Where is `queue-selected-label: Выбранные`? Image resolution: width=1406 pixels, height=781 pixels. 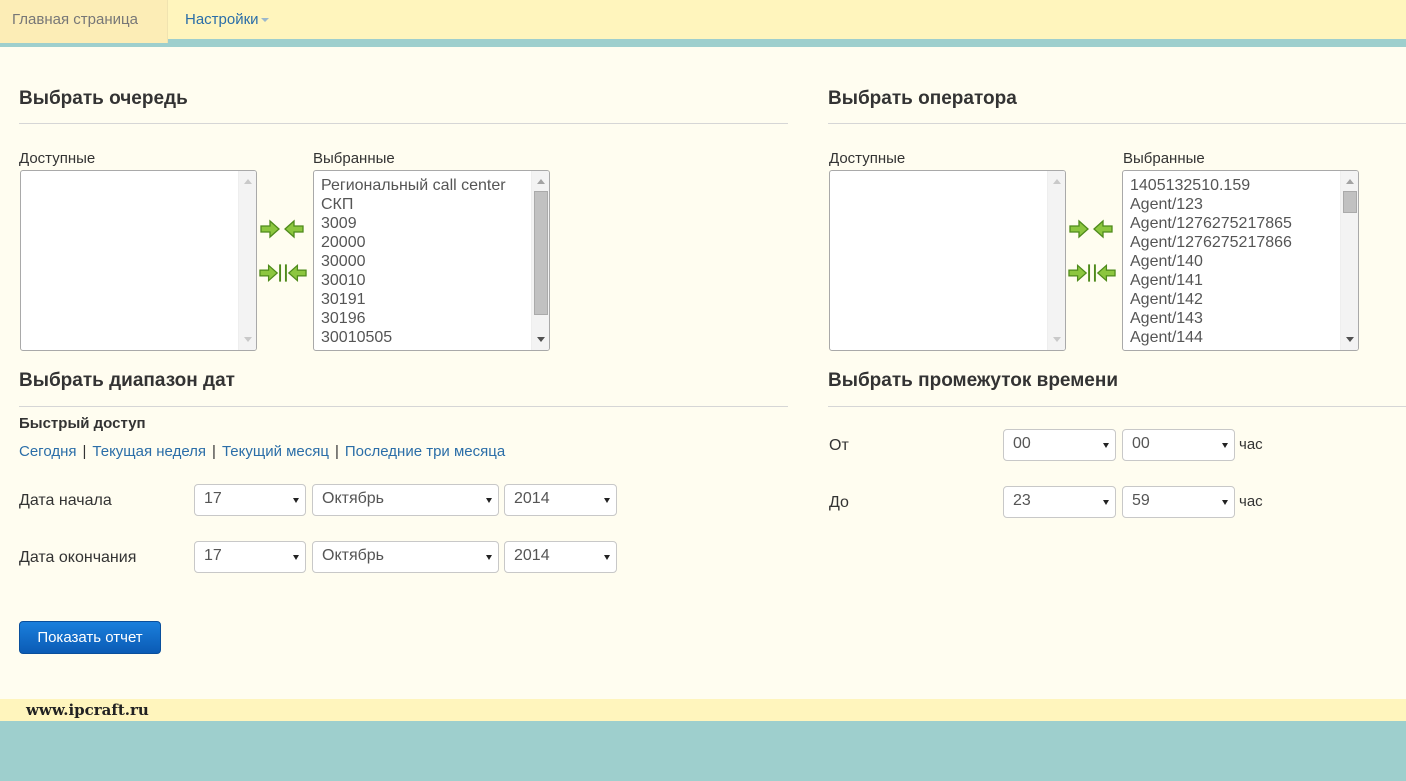
queue-selected-label: Выбранные is located at coordinates (354, 158).